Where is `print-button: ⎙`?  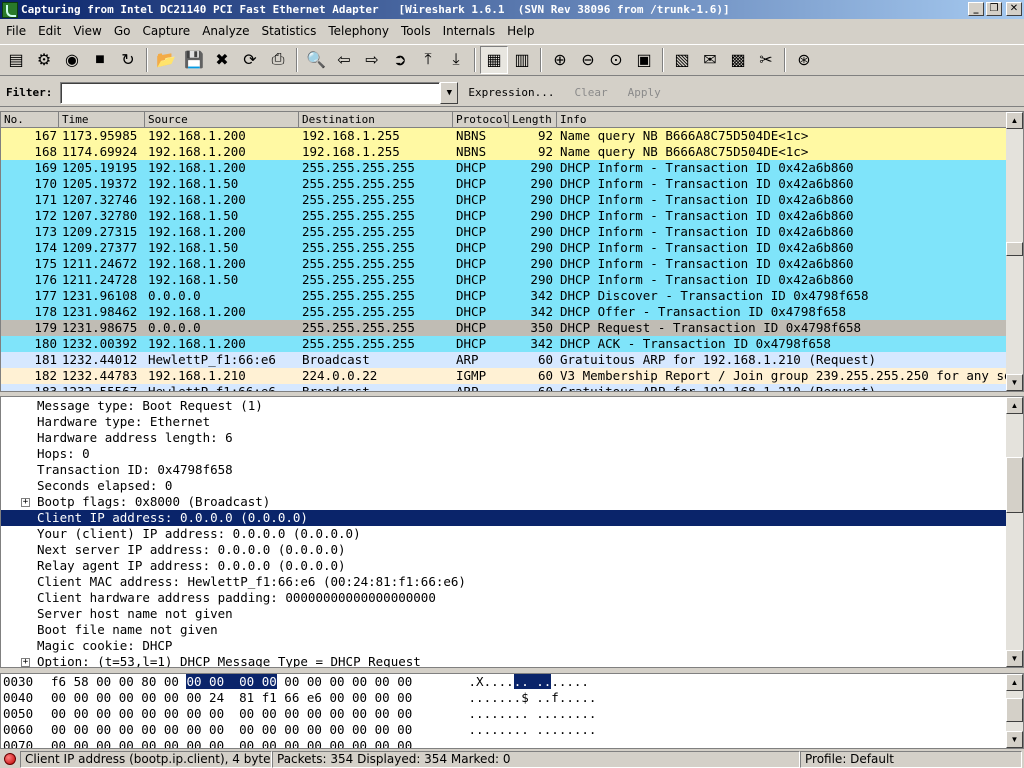 print-button: ⎙ is located at coordinates (278, 60).